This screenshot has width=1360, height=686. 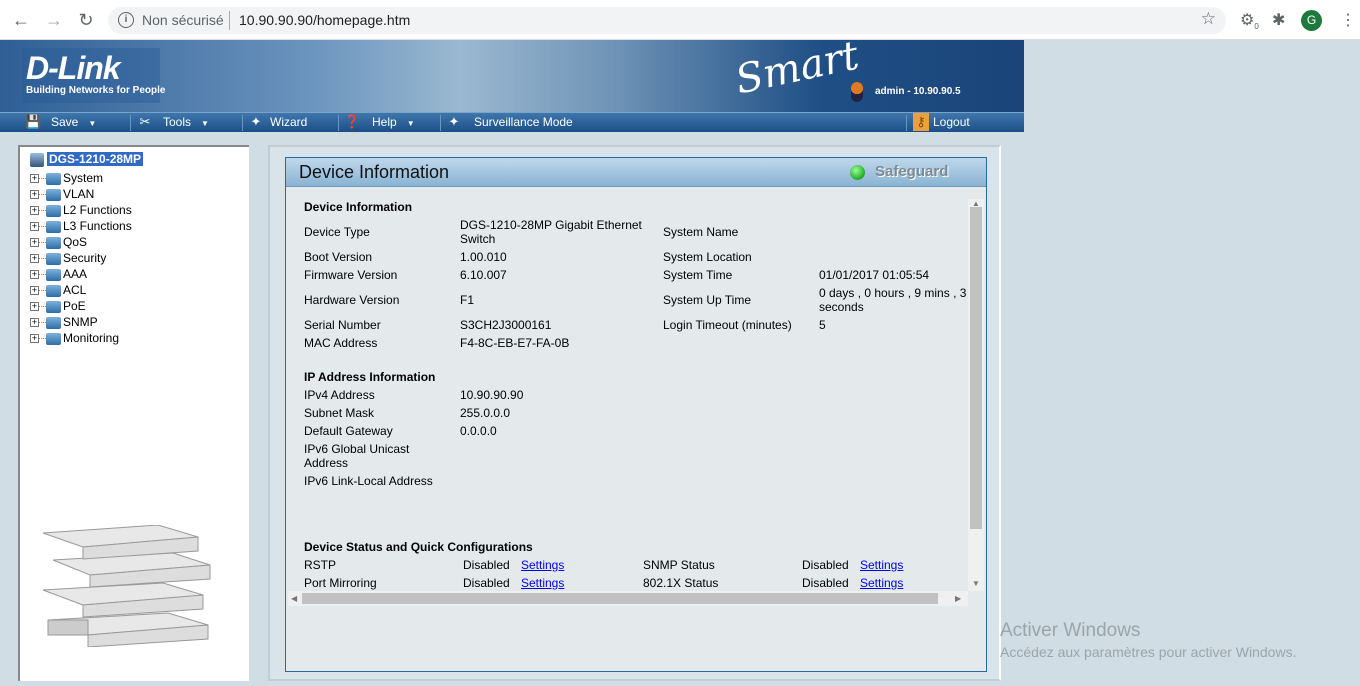 I want to click on horizontal-scrollbar: ◀ ▶, so click(x=628, y=598).